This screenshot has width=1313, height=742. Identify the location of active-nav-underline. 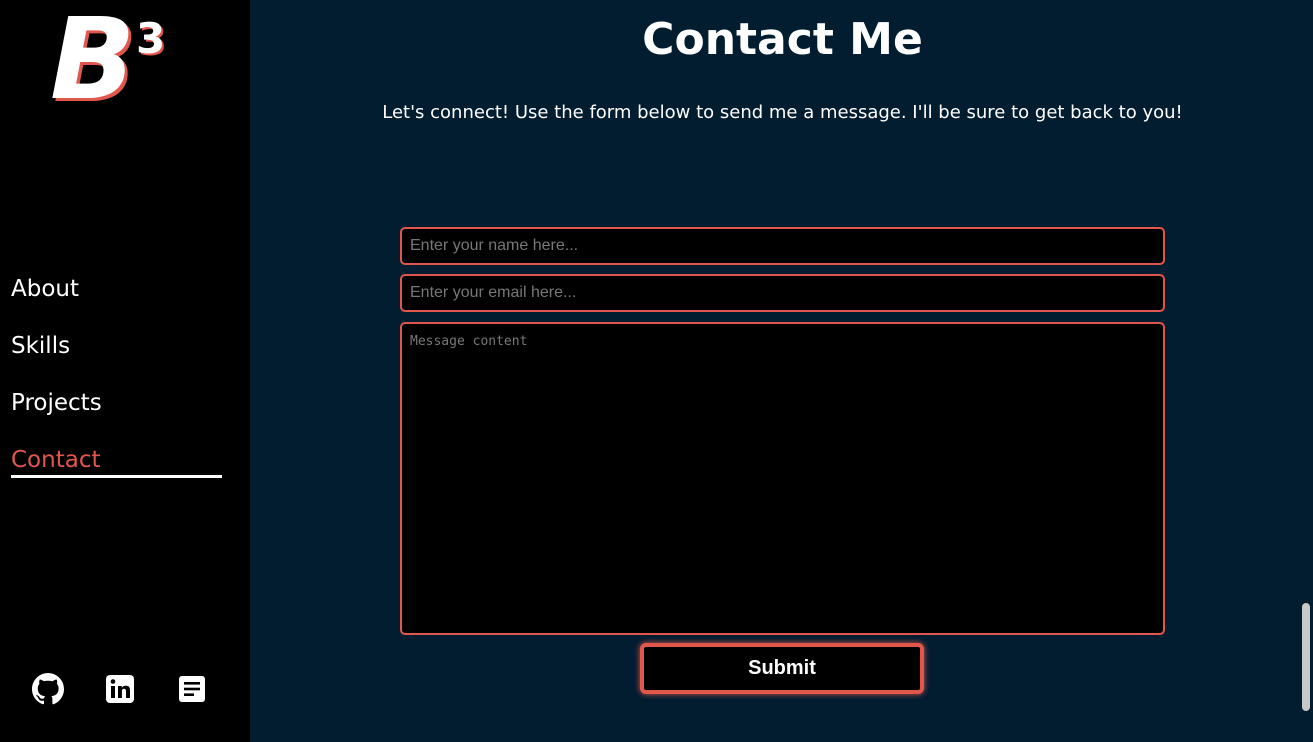
(116, 476).